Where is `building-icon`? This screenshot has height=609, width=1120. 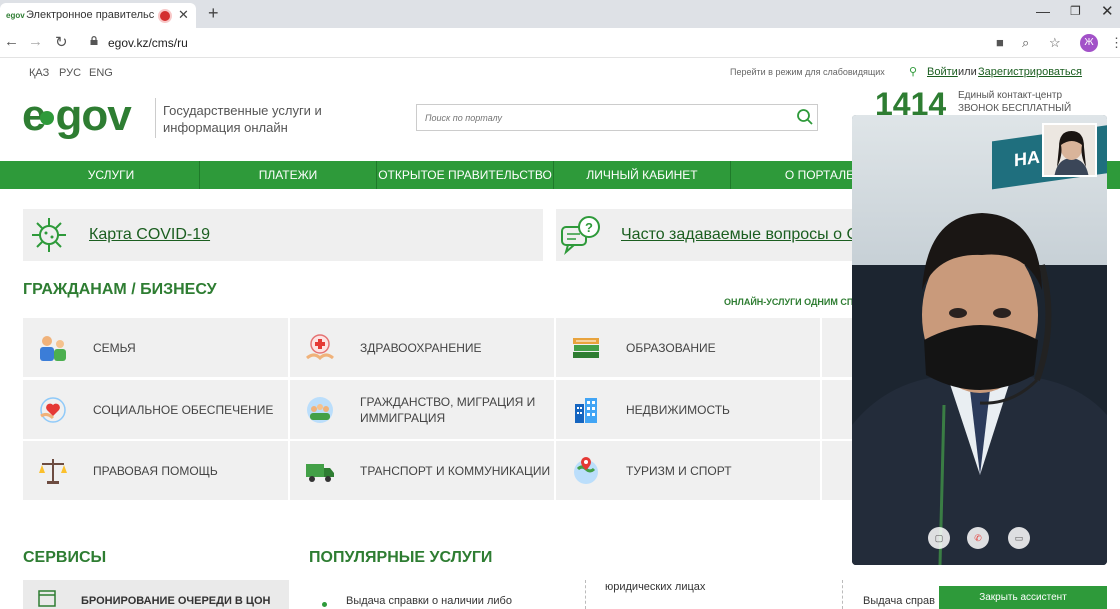
building-icon is located at coordinates (586, 410).